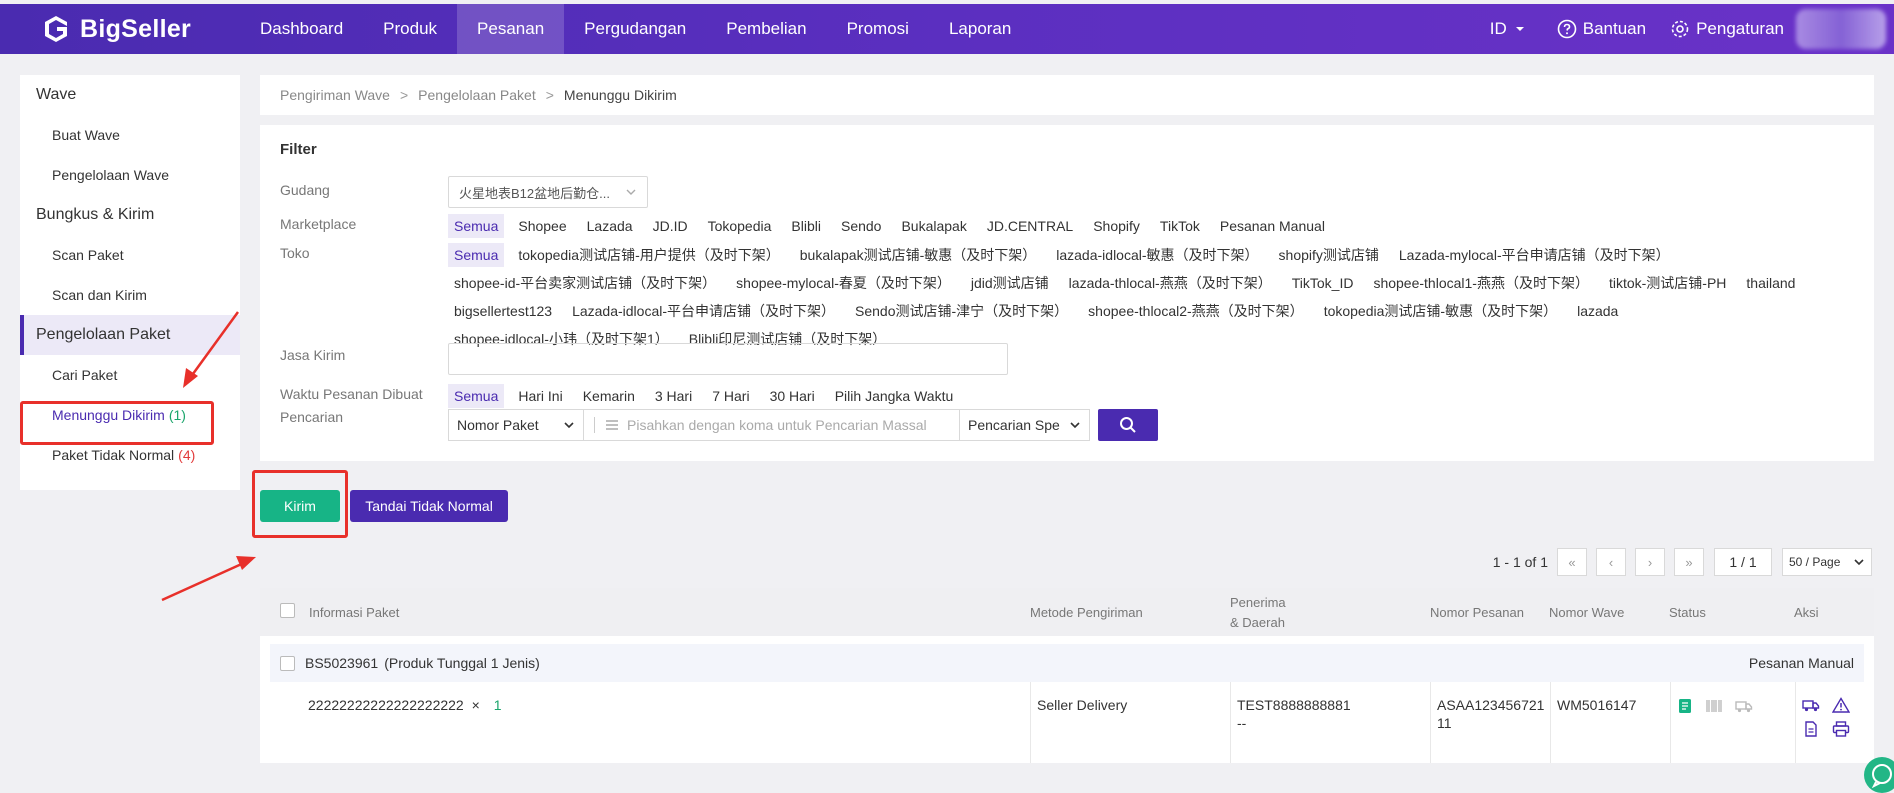 This screenshot has height=793, width=1894. What do you see at coordinates (650, 722) in the screenshot?
I see `cell-item: 22222222222222222222 × 1` at bounding box center [650, 722].